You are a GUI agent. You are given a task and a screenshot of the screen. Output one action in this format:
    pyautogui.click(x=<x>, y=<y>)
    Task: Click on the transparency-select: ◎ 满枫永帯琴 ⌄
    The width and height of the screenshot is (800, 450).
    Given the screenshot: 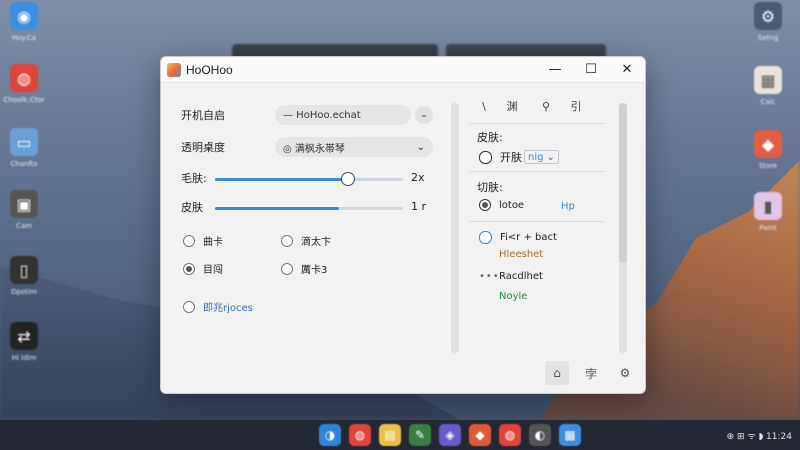 What is the action you would take?
    pyautogui.click(x=354, y=147)
    